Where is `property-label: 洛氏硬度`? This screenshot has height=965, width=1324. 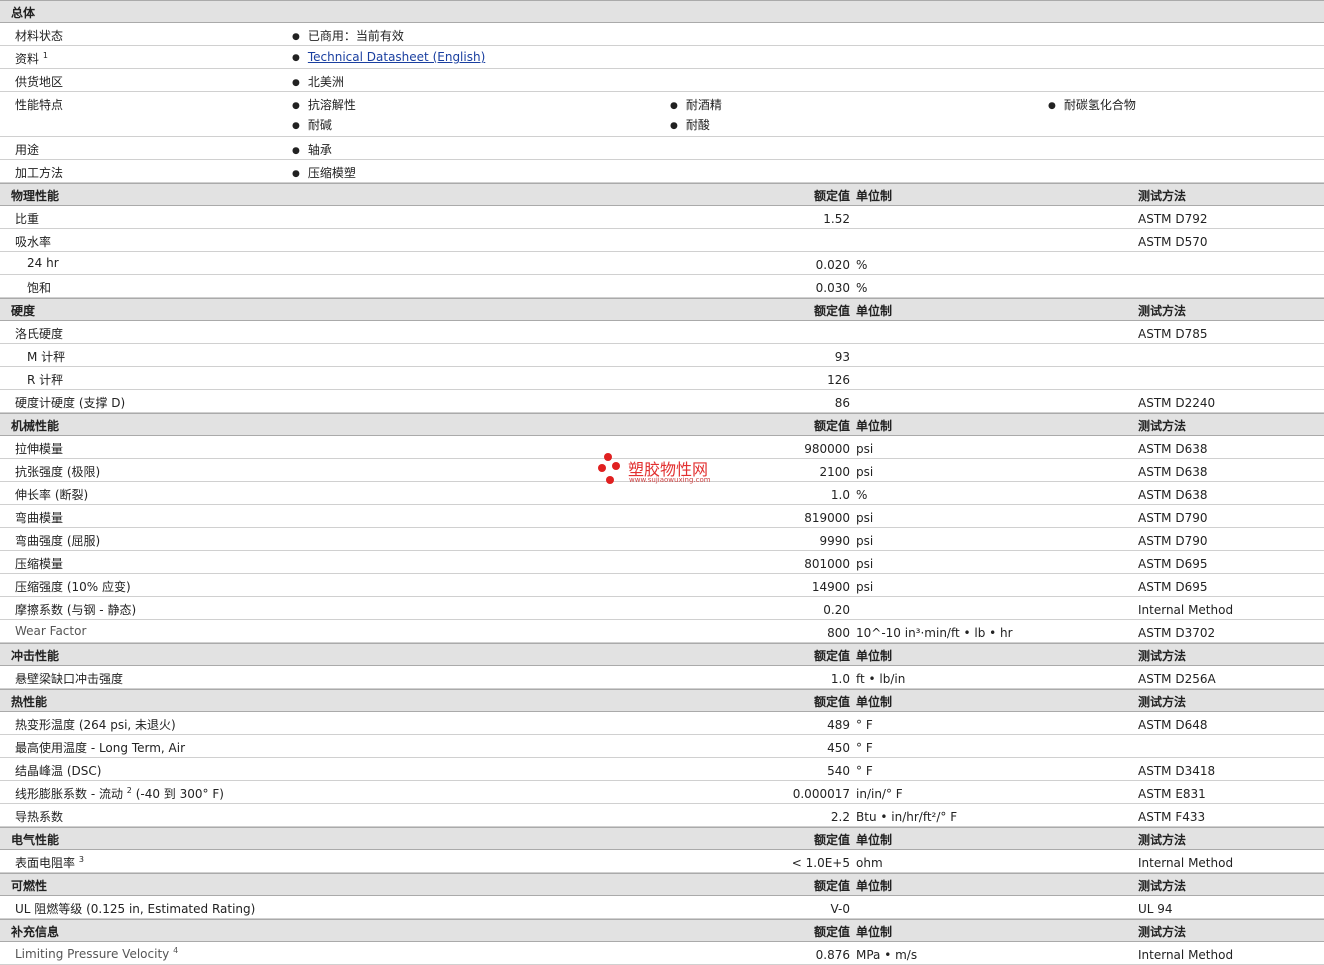 property-label: 洛氏硬度 is located at coordinates (39, 334).